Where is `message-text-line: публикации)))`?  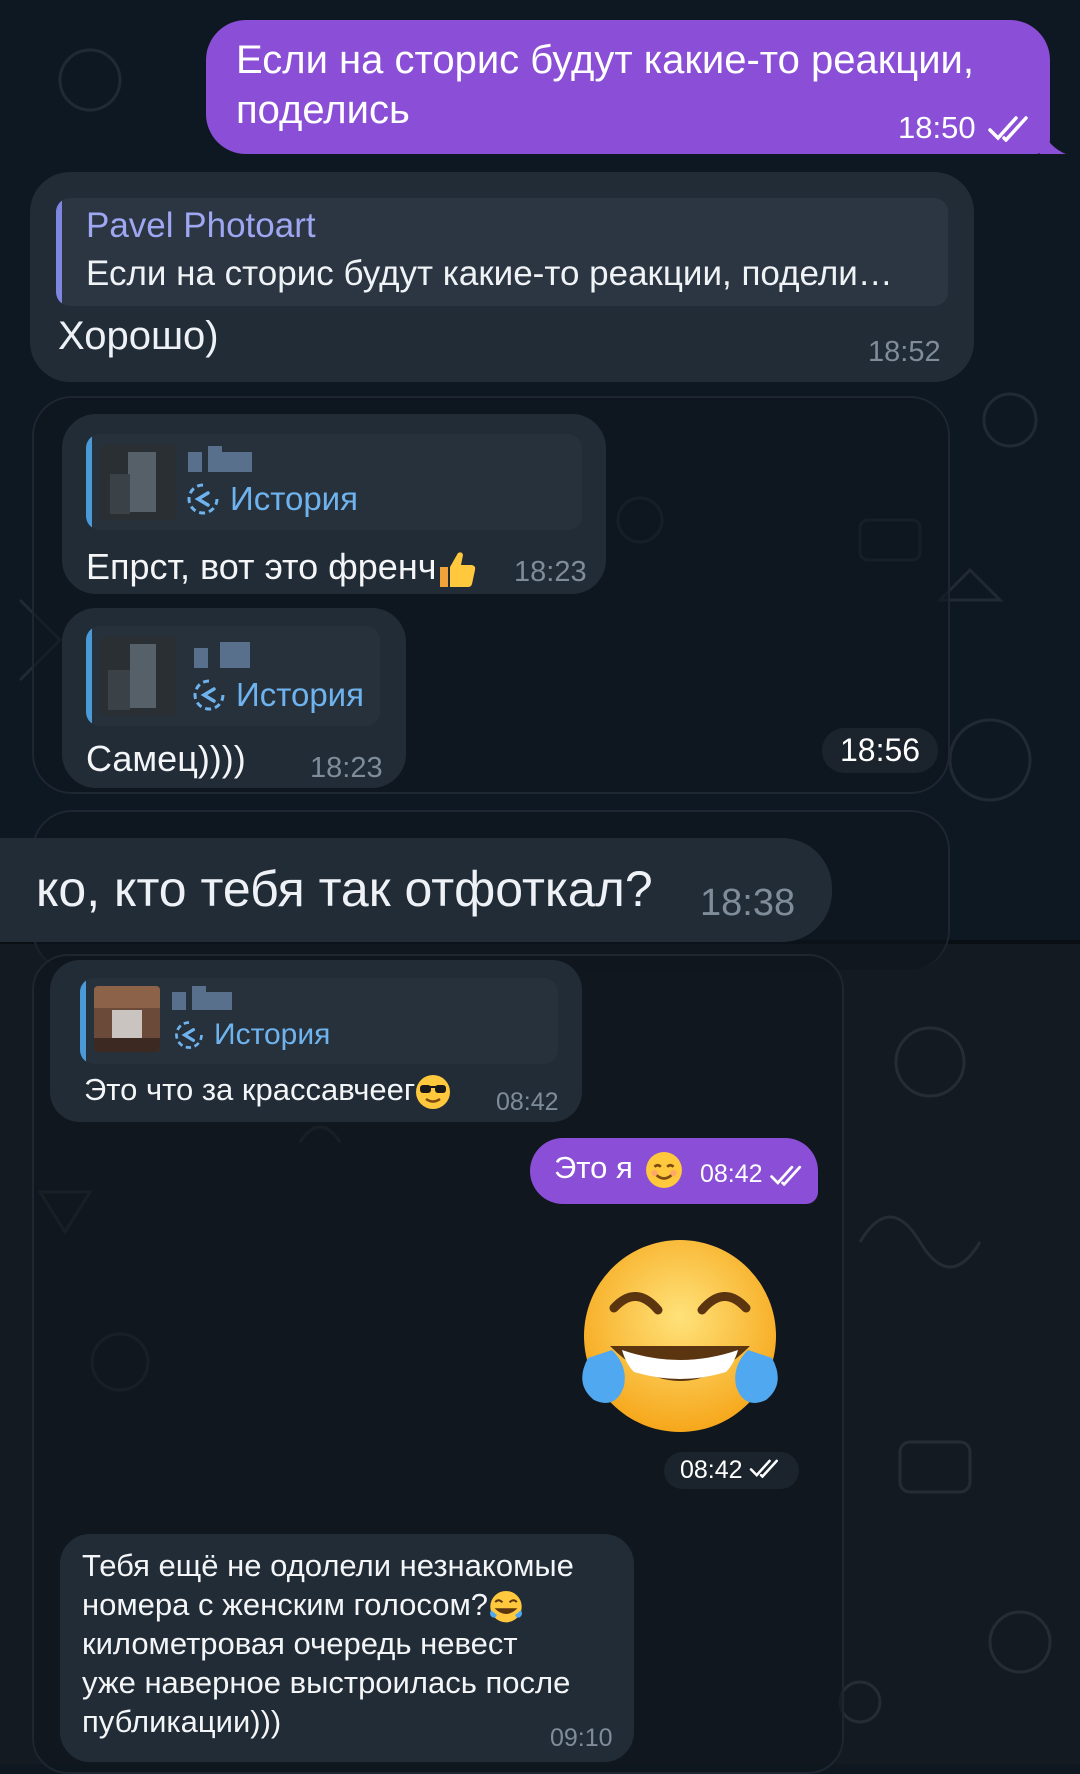
message-text-line: публикации))) is located at coordinates (182, 1721).